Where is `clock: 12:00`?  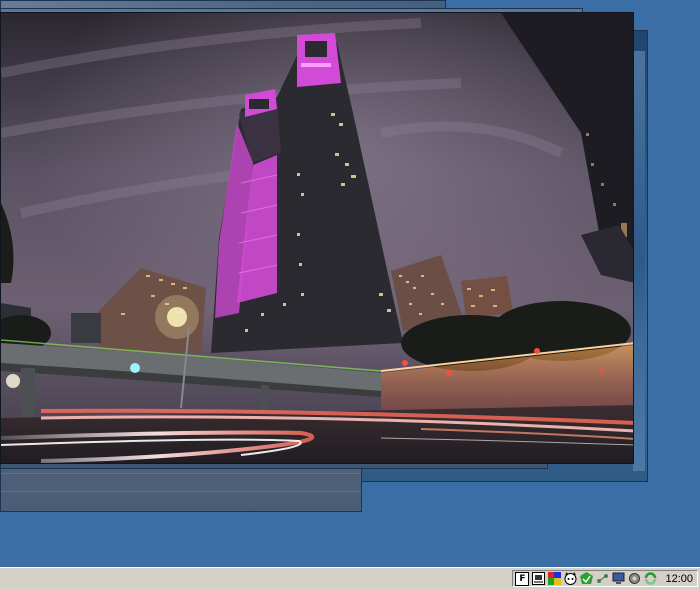
clock: 12:00 is located at coordinates (679, 579).